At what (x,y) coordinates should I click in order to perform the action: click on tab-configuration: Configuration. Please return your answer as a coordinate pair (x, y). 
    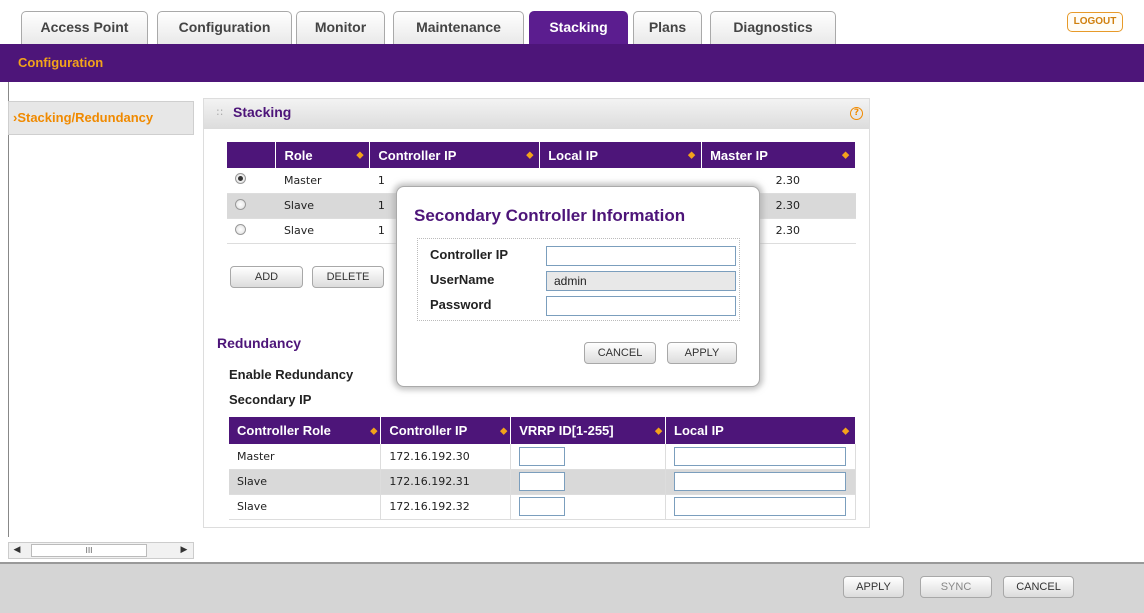
    Looking at the image, I should click on (224, 27).